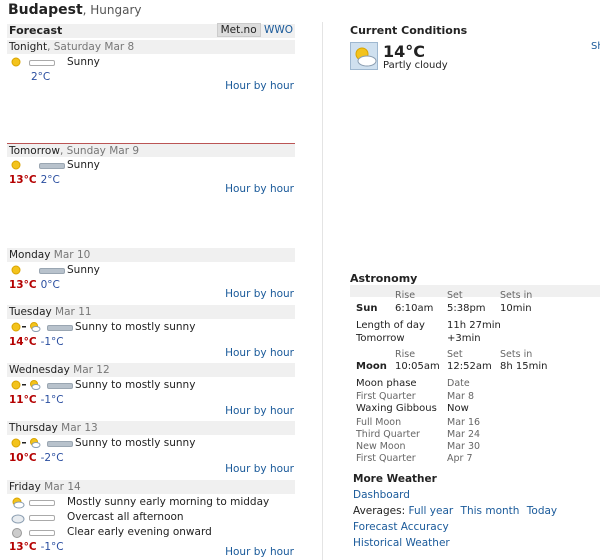 The width and height of the screenshot is (600, 560). Describe the element at coordinates (371, 366) in the screenshot. I see `moon-label: Moon` at that location.